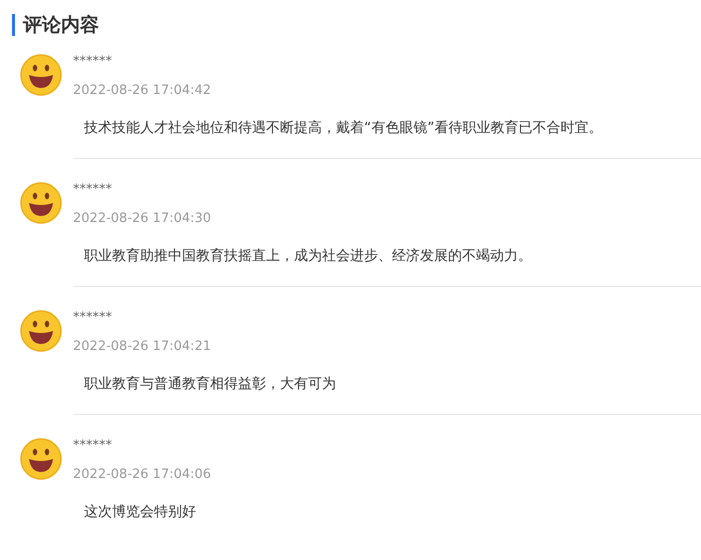 The image size is (701, 560). Describe the element at coordinates (308, 256) in the screenshot. I see `comment-text: 职业教育助推中国教育扶摇直上，成为社会进步、经济发展的不竭动力。` at that location.